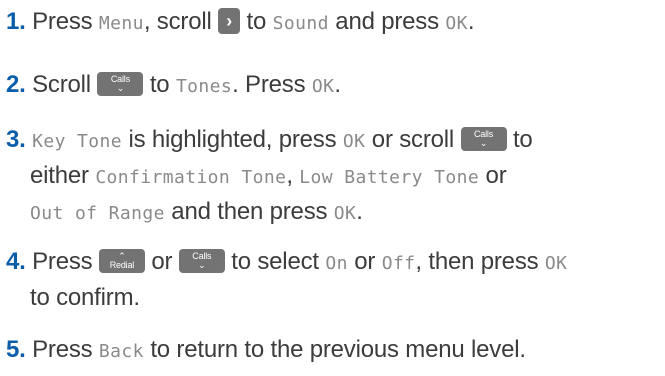 The height and width of the screenshot is (376, 665). Describe the element at coordinates (249, 211) in the screenshot. I see `step-text: and then press` at that location.